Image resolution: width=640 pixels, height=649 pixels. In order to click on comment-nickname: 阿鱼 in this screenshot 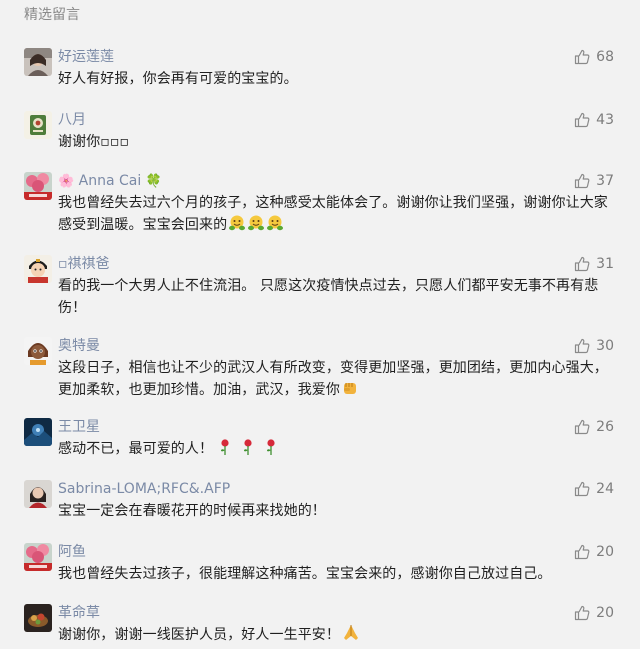, I will do `click(72, 552)`.